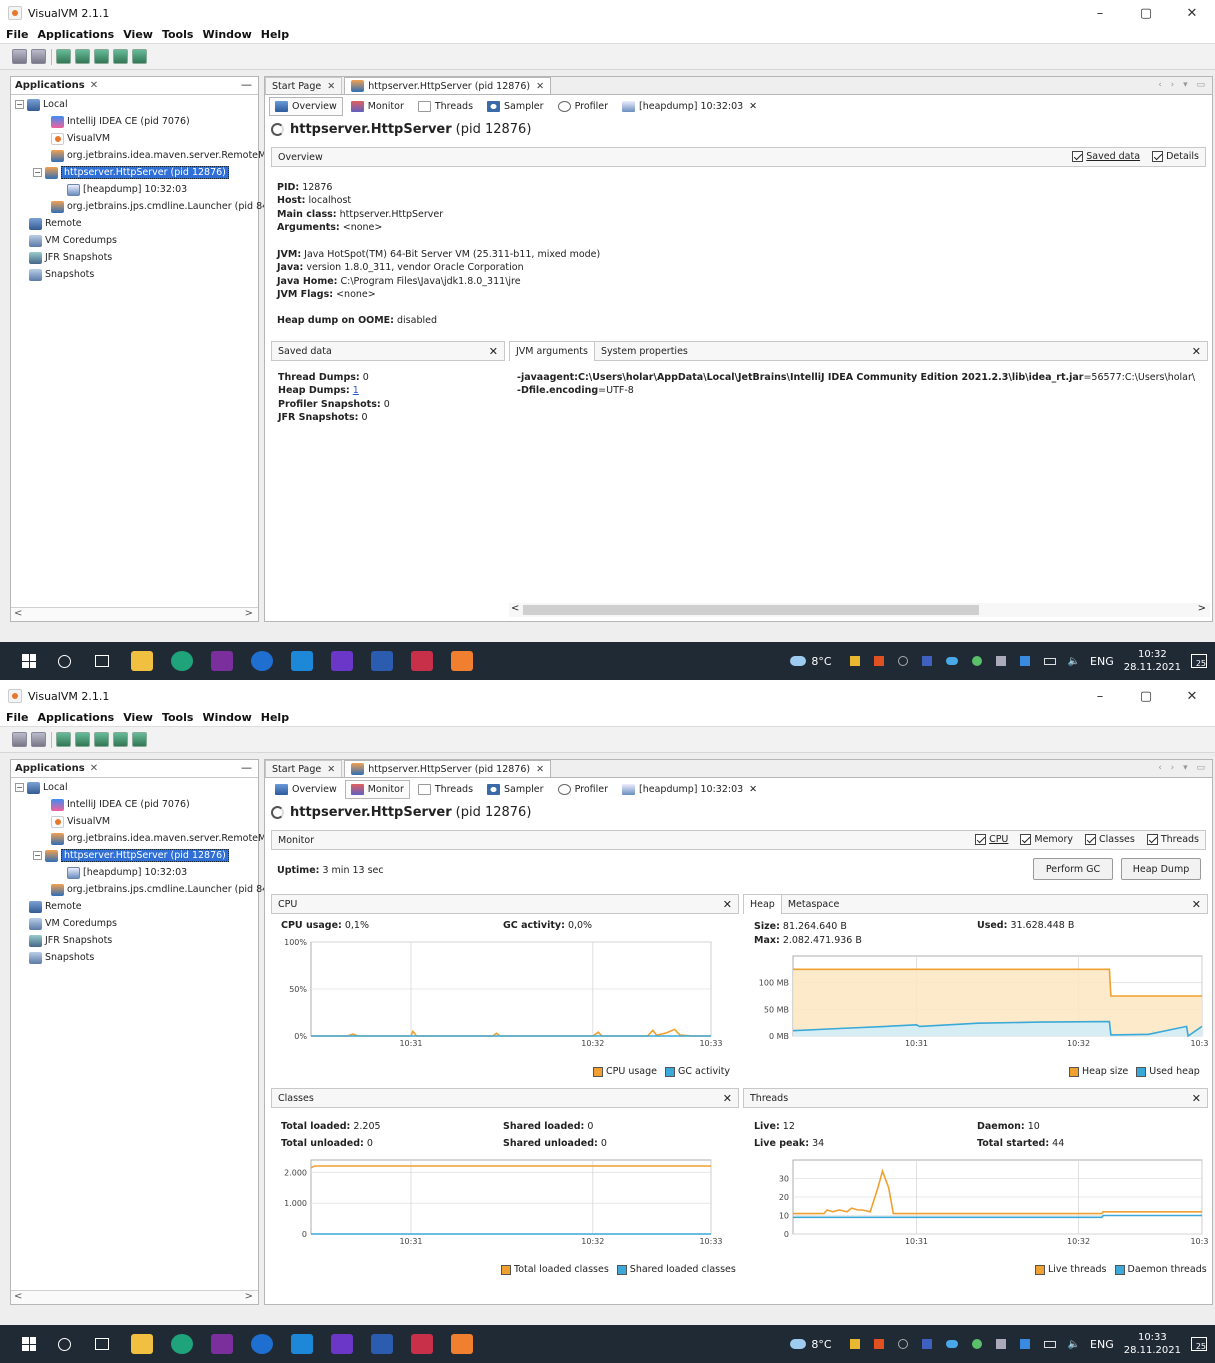  I want to click on tree-node-local: − Local, so click(134, 104).